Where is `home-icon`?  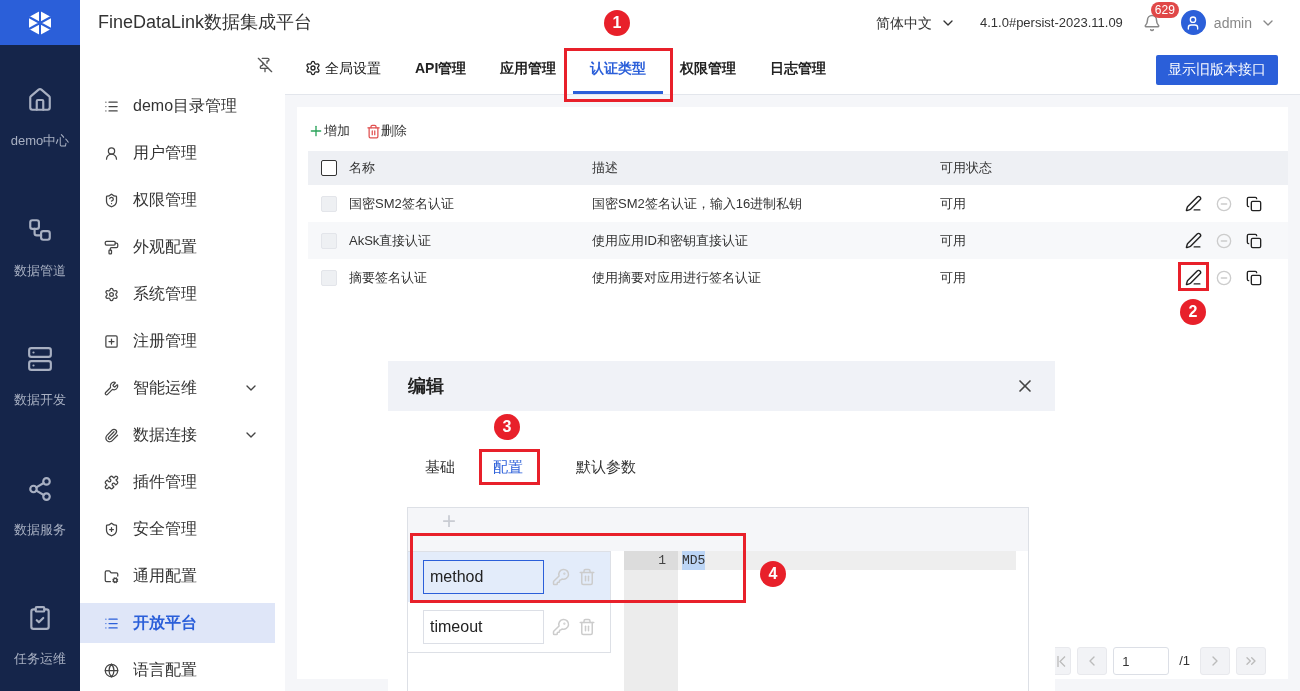 home-icon is located at coordinates (40, 100).